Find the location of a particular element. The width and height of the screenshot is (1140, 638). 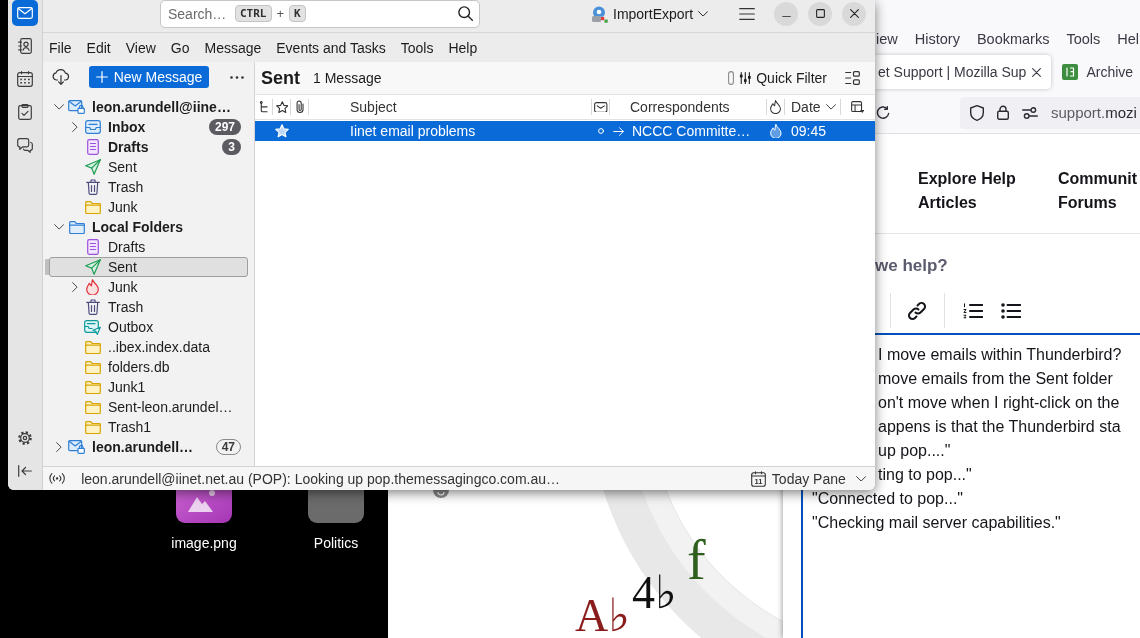

resize-handle is located at coordinates (47, 267).